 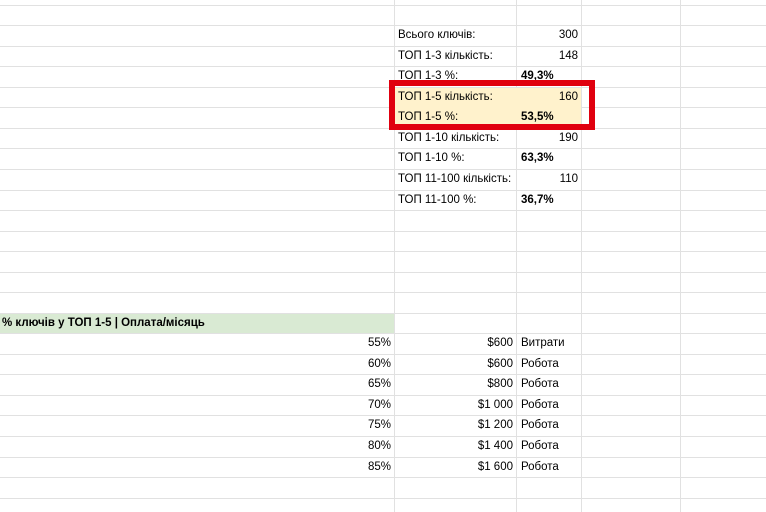 What do you see at coordinates (458, 179) in the screenshot?
I see `summary-label: ТОП 11-100 кількість:` at bounding box center [458, 179].